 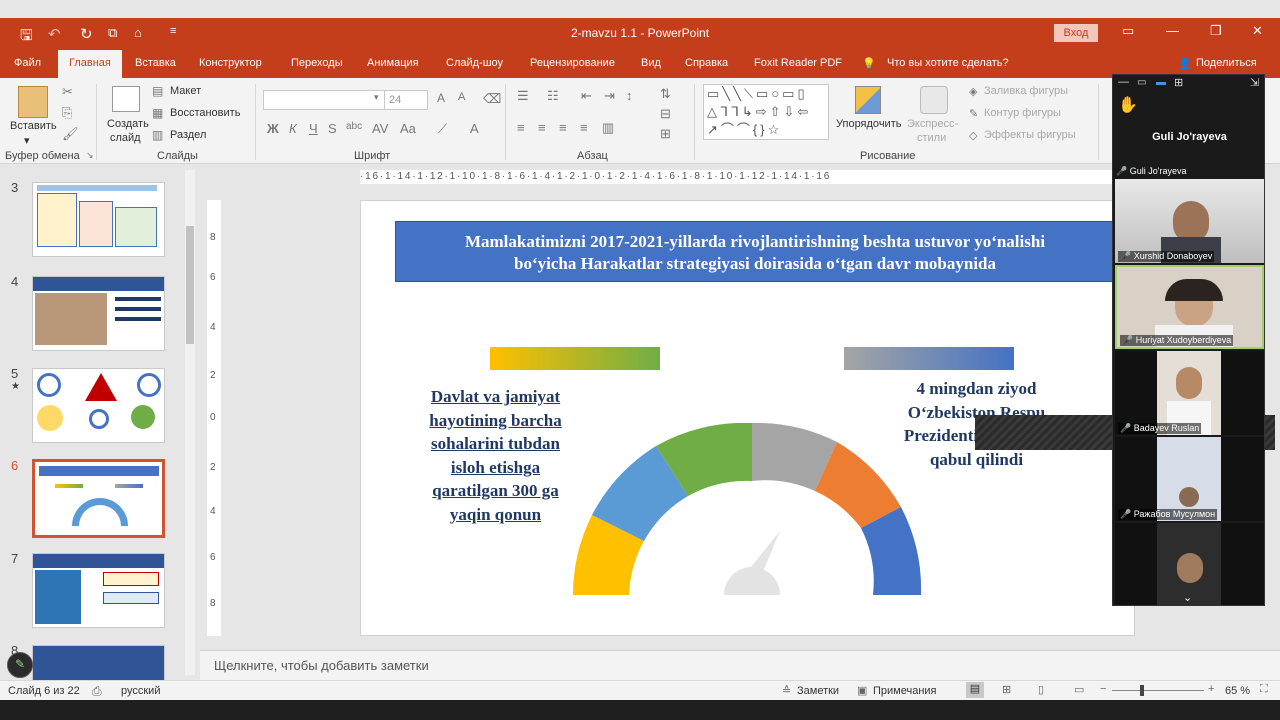 What do you see at coordinates (575, 358) in the screenshot?
I see `gradient-bar-left` at bounding box center [575, 358].